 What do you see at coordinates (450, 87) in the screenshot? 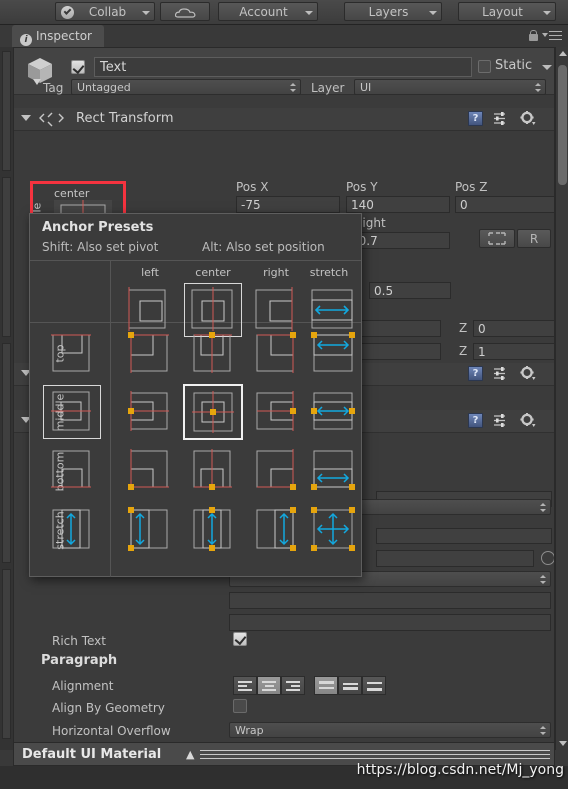
I see `layer-dropdown: UI` at bounding box center [450, 87].